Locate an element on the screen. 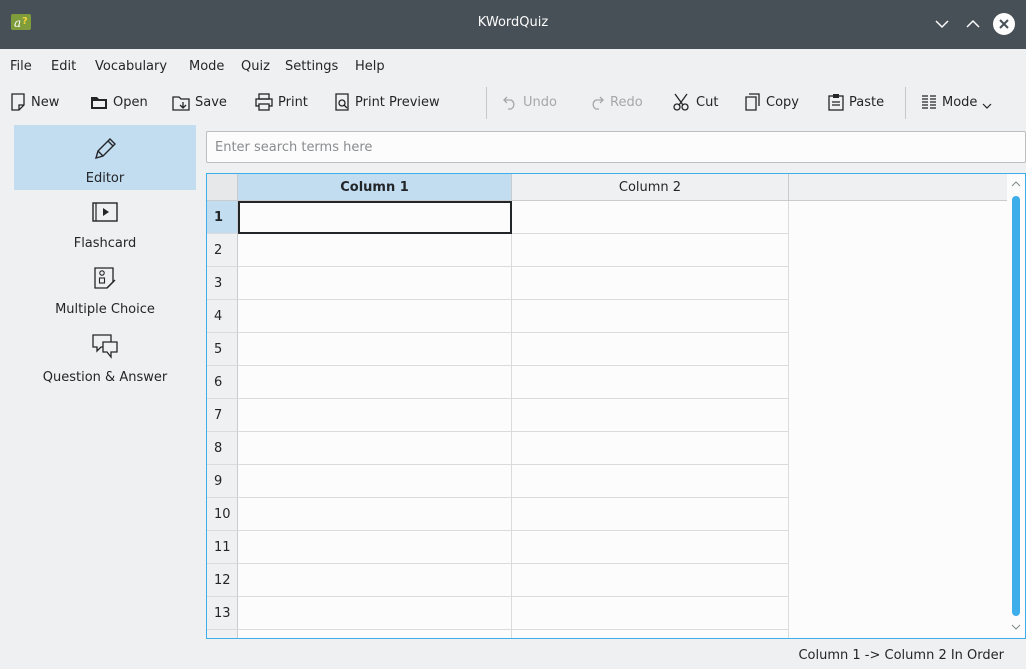 Image resolution: width=1026 pixels, height=669 pixels. vertical-scrollbar is located at coordinates (1016, 406).